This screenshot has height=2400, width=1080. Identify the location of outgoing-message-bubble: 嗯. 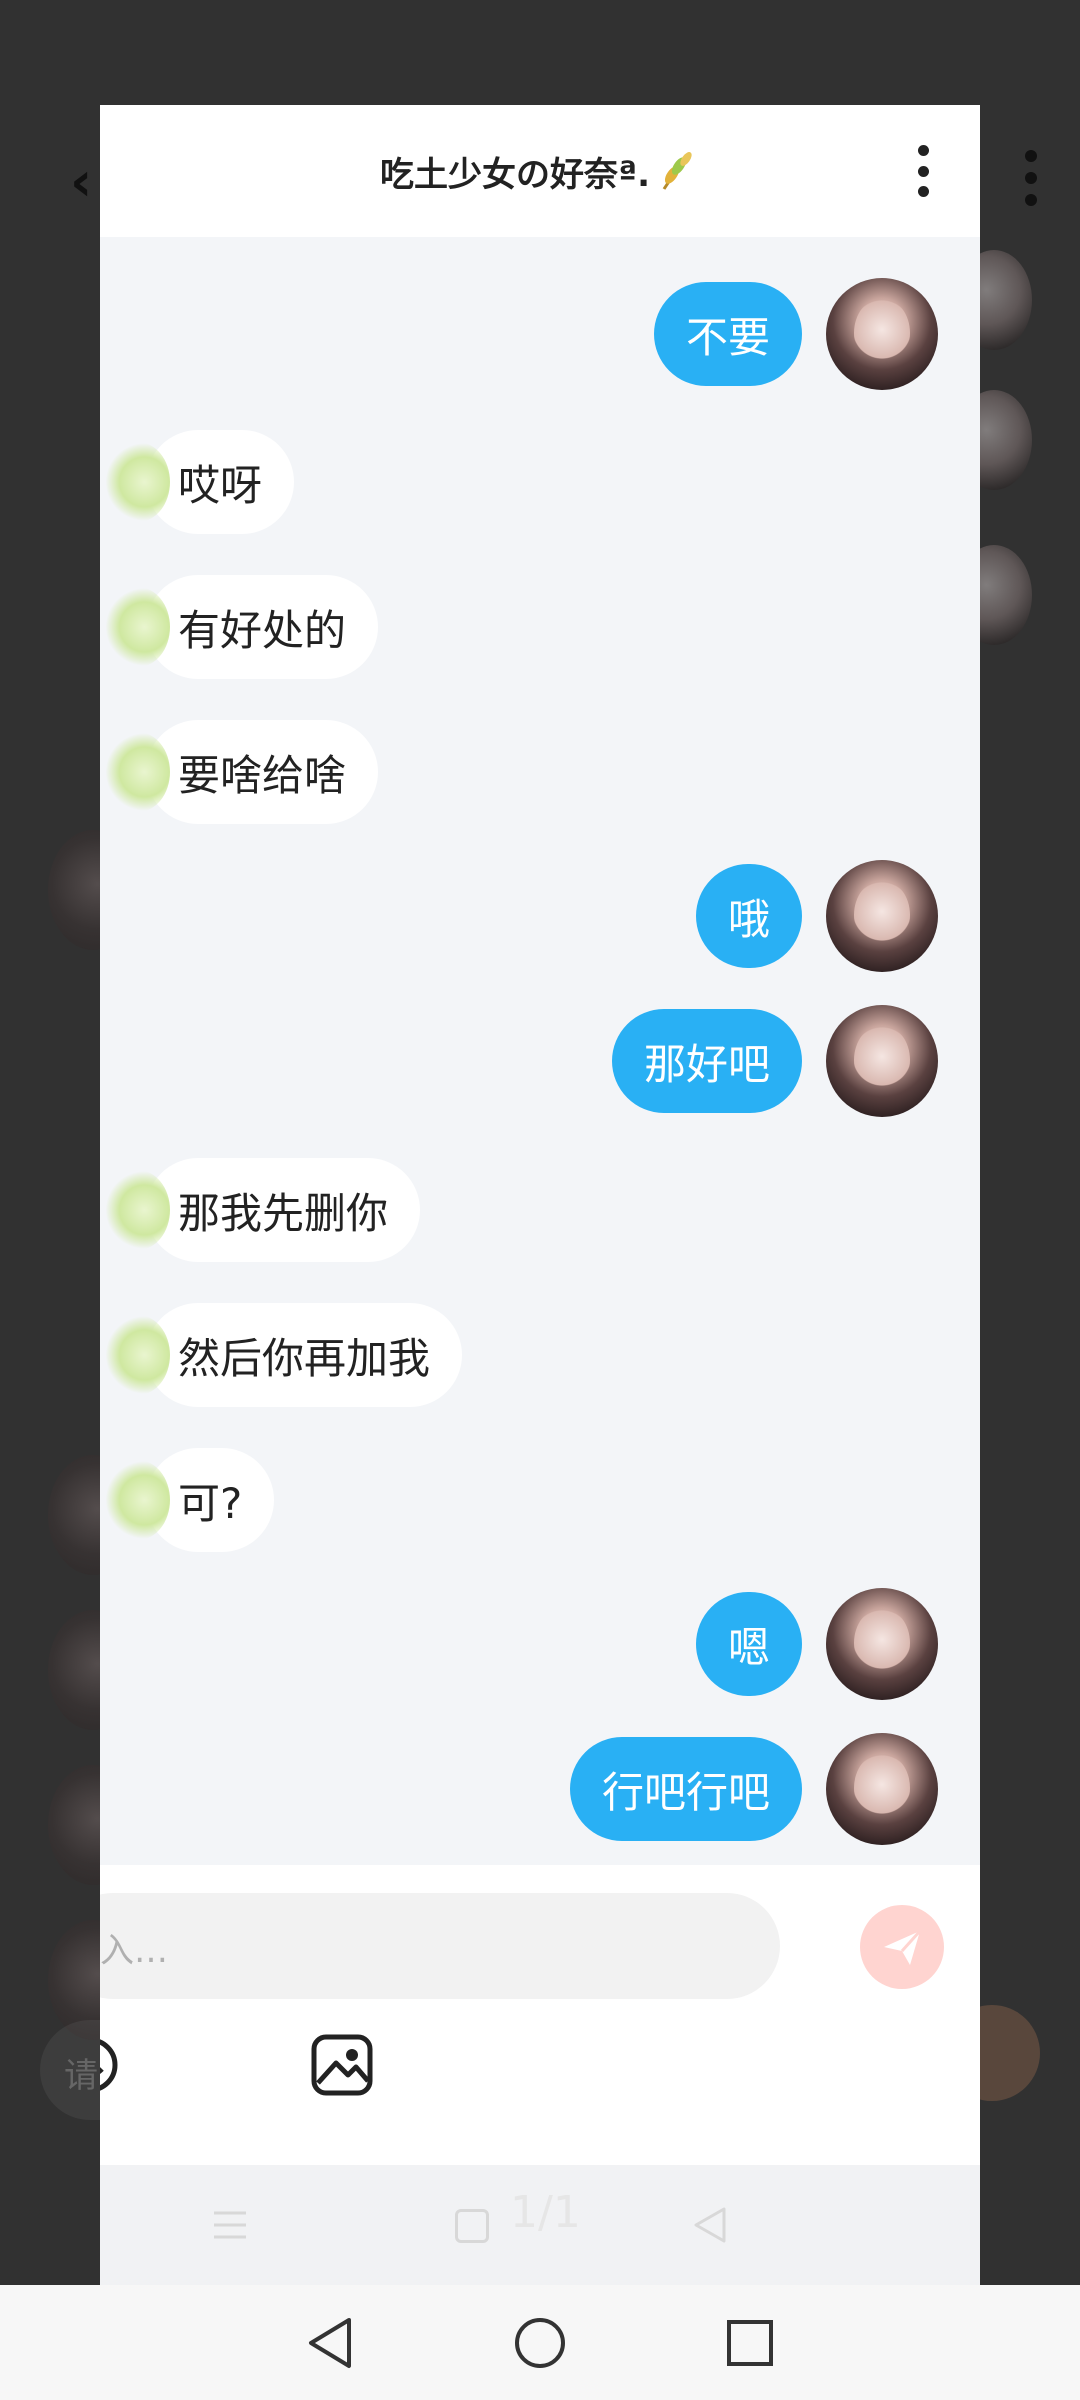
(748, 1644).